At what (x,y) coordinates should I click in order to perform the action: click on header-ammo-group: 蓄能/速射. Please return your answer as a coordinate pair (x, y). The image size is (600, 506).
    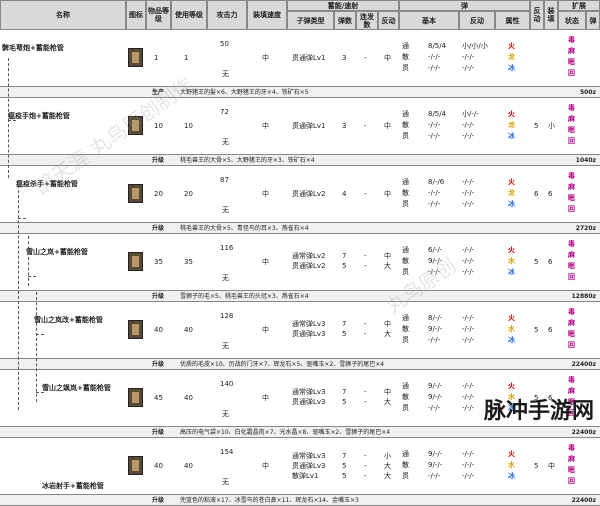
    Looking at the image, I should click on (343, 5).